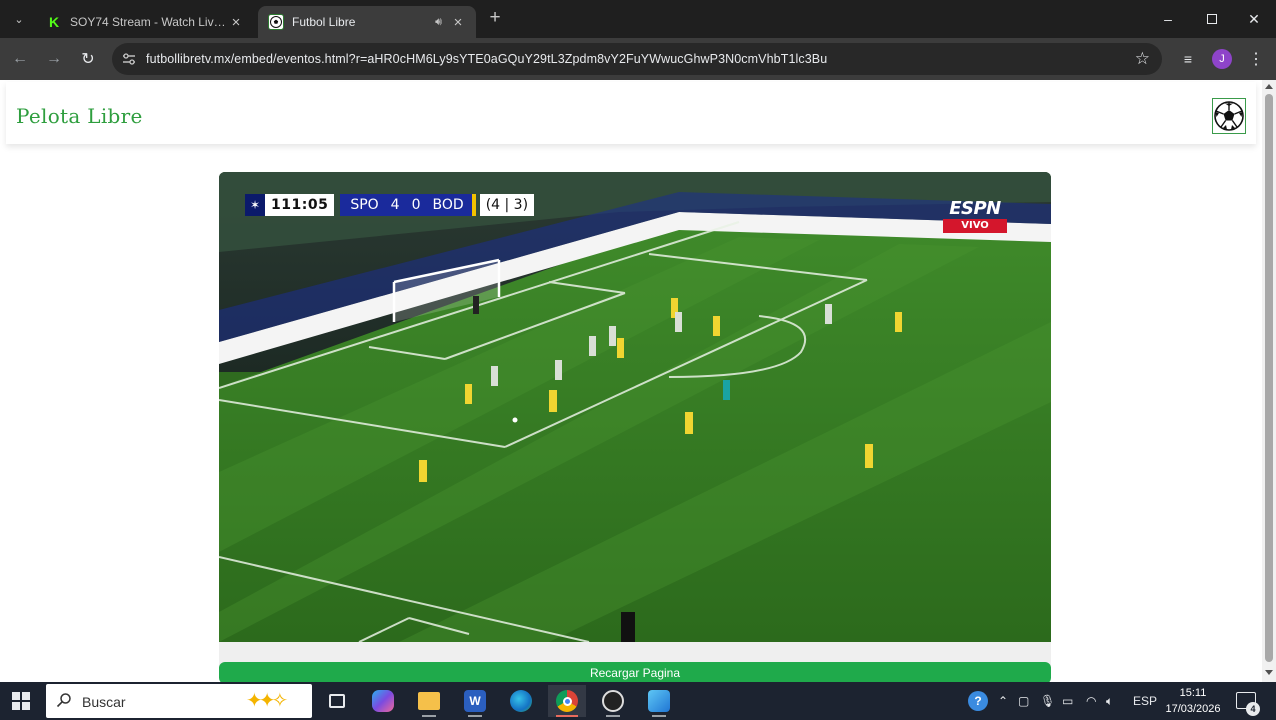 This screenshot has height=720, width=1276. I want to click on browser-menu-button: ⋮, so click(1256, 59).